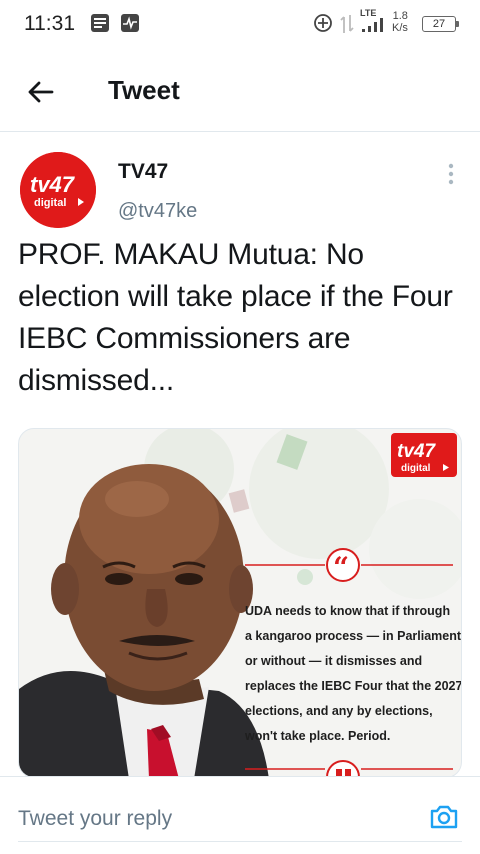  What do you see at coordinates (353, 636) in the screenshot?
I see `quote-line: a kangaroo process — in Parliament` at bounding box center [353, 636].